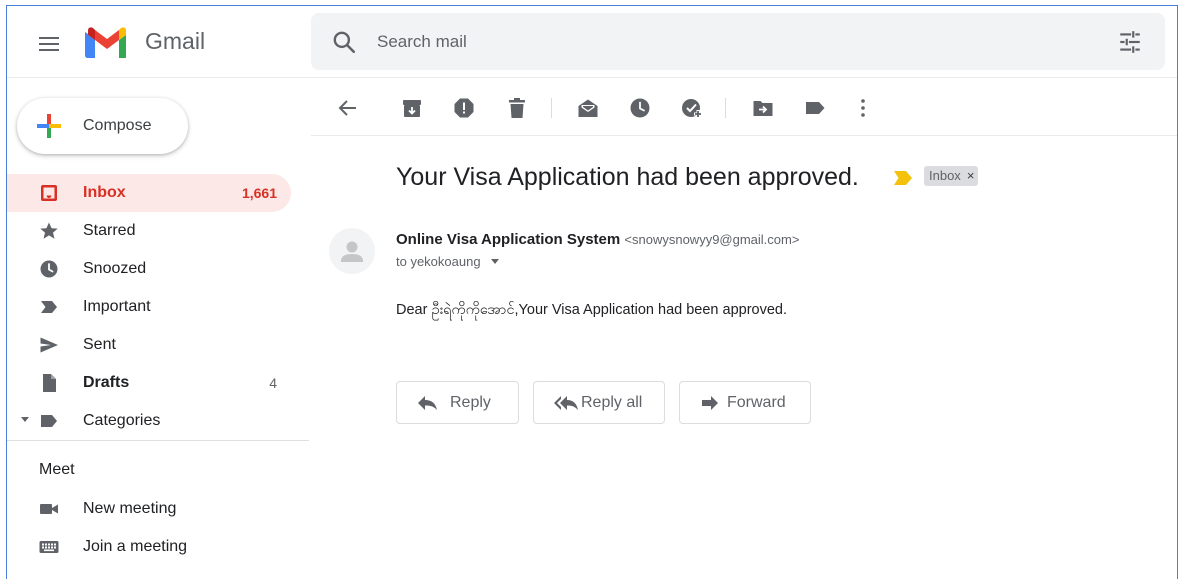  What do you see at coordinates (49, 345) in the screenshot?
I see `send-icon` at bounding box center [49, 345].